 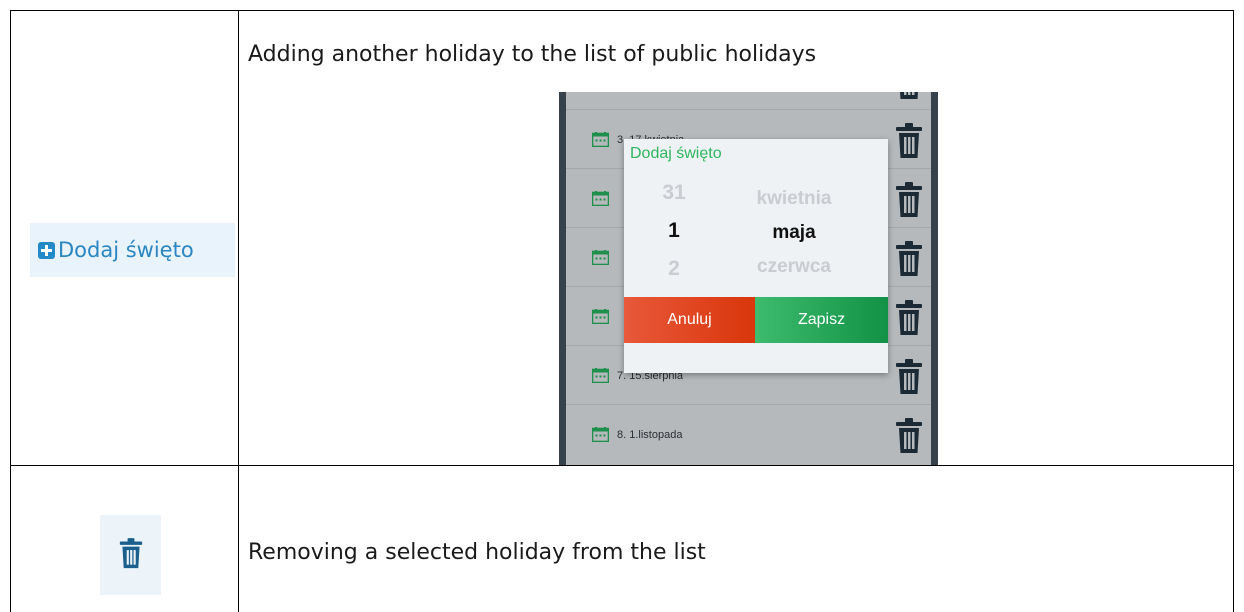 I want to click on table-border-left, so click(x=10, y=311).